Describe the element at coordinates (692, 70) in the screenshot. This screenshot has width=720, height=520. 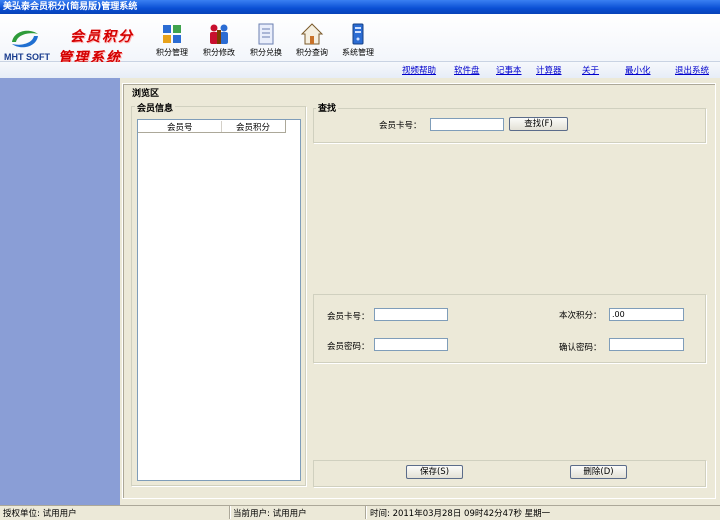
I see `link-exit: 退出系统` at that location.